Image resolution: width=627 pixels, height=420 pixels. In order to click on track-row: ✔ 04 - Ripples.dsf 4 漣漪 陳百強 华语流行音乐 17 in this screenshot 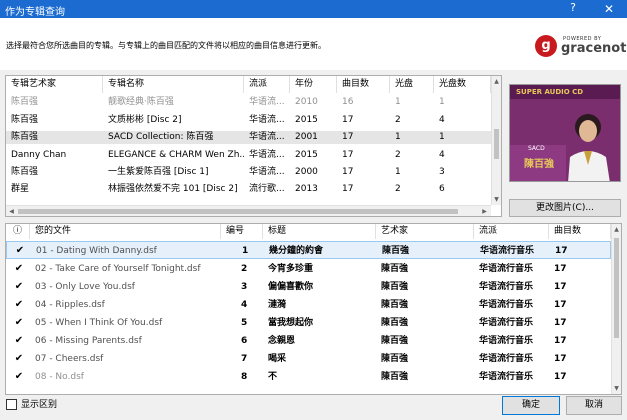, I will do `click(308, 305)`.